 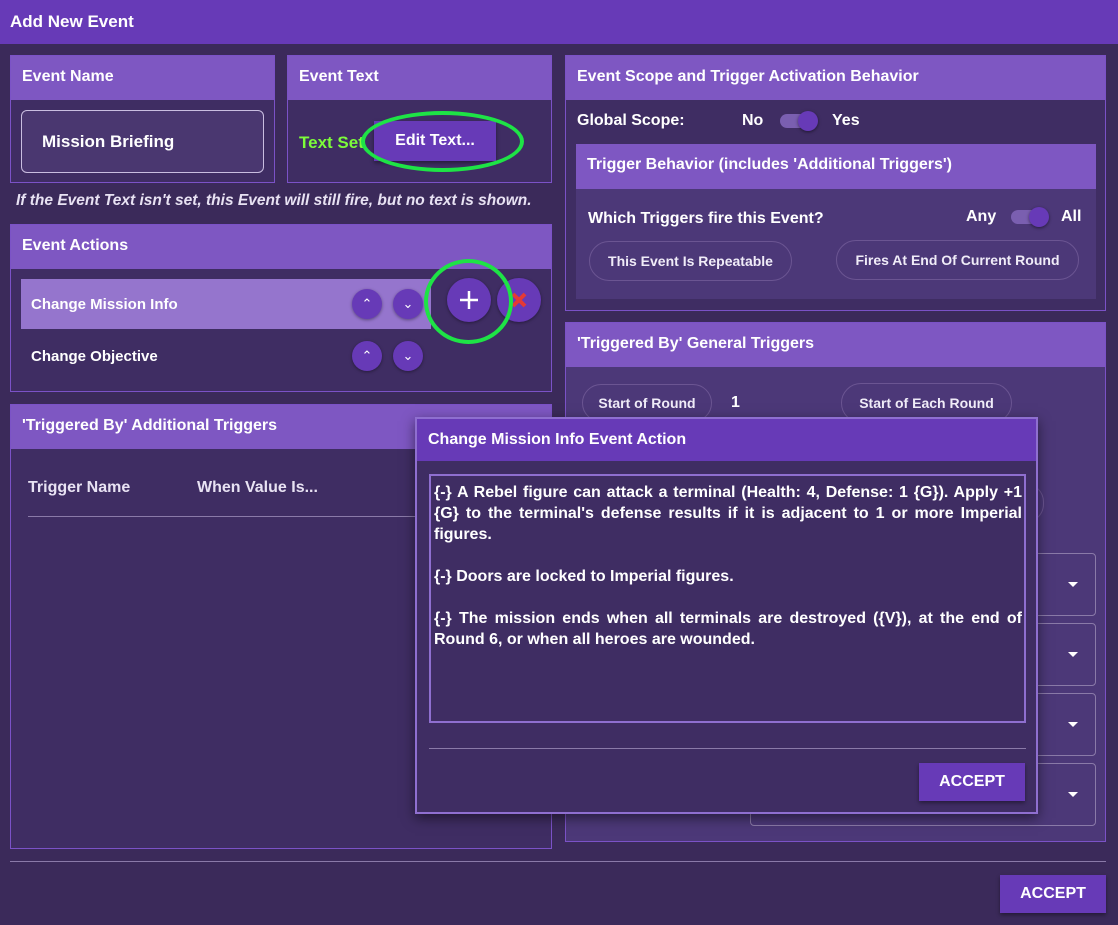 What do you see at coordinates (727, 748) in the screenshot?
I see `dialog-divider` at bounding box center [727, 748].